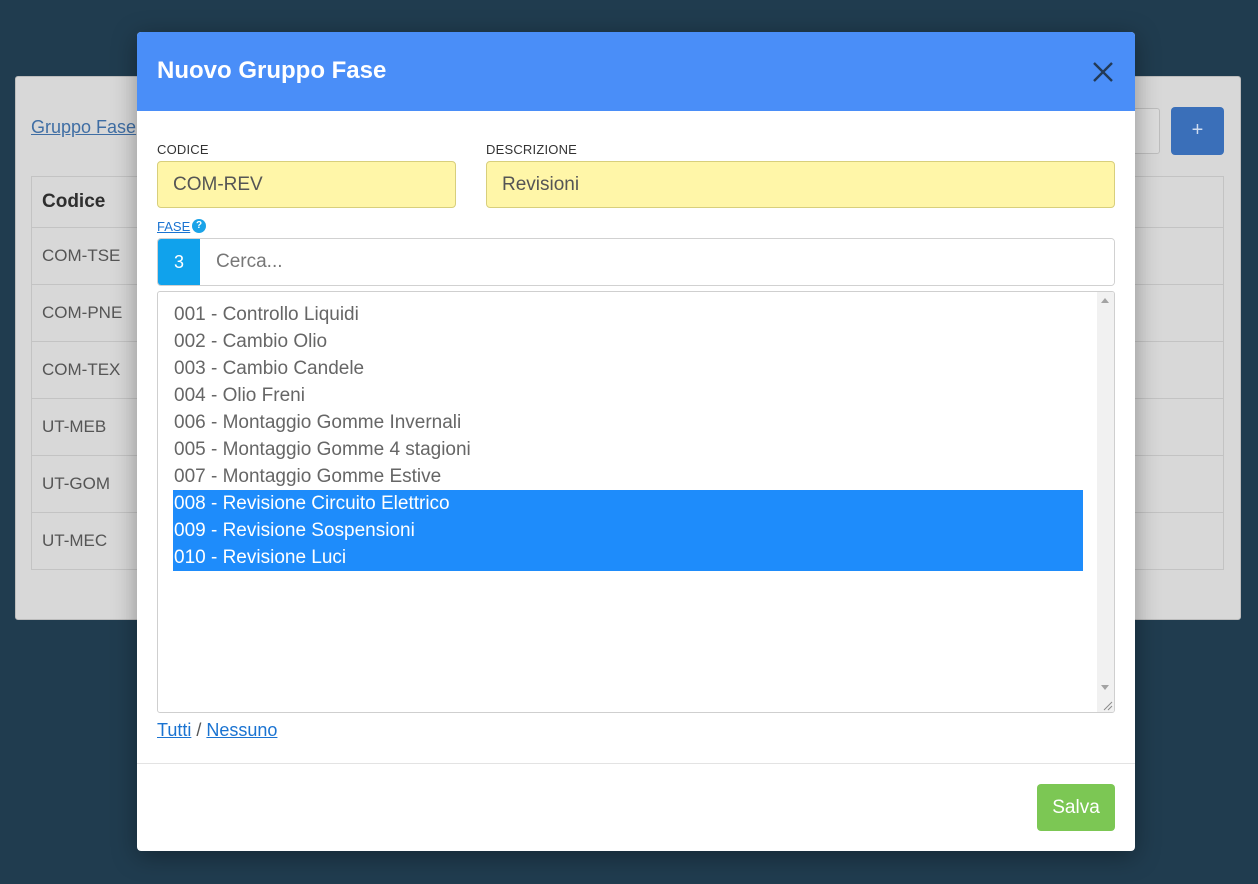  What do you see at coordinates (628, 503) in the screenshot?
I see `list-item: 008 - Revisione Circuito Elettrico` at bounding box center [628, 503].